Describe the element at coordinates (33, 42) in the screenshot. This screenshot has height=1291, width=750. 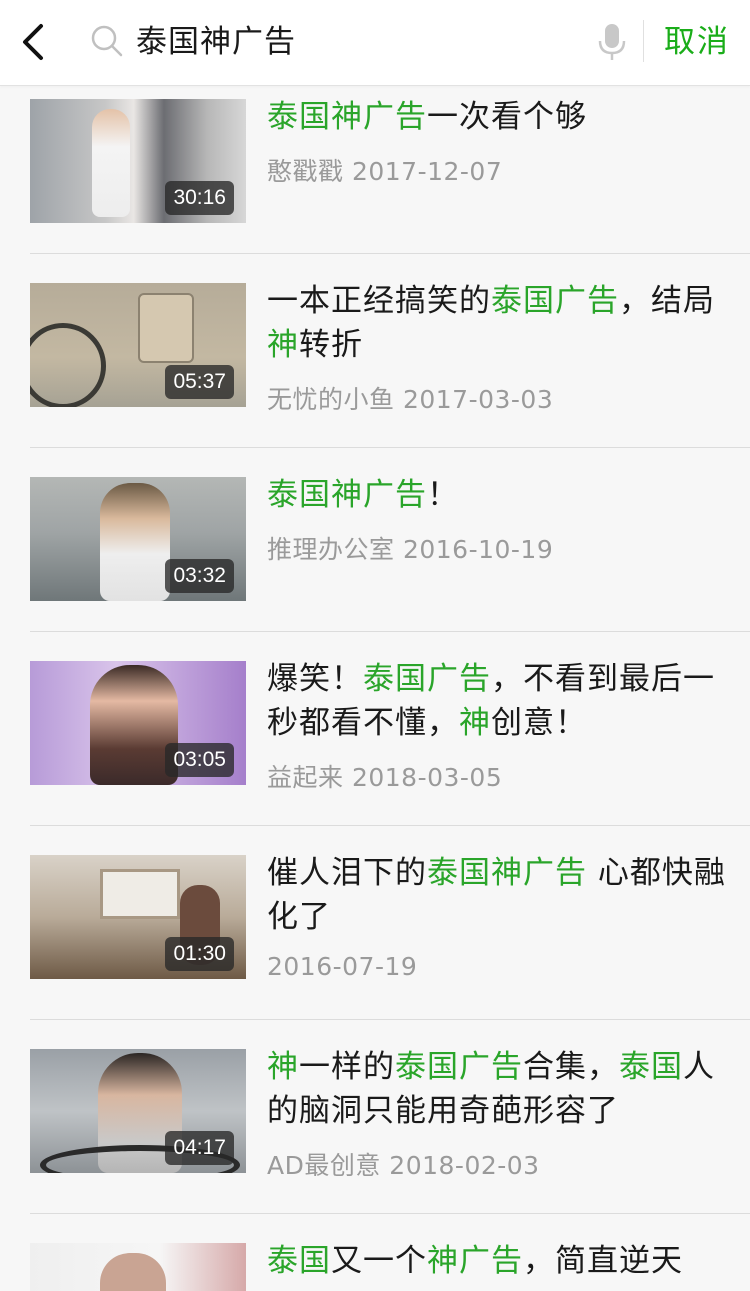
I see `chevron-left-icon` at that location.